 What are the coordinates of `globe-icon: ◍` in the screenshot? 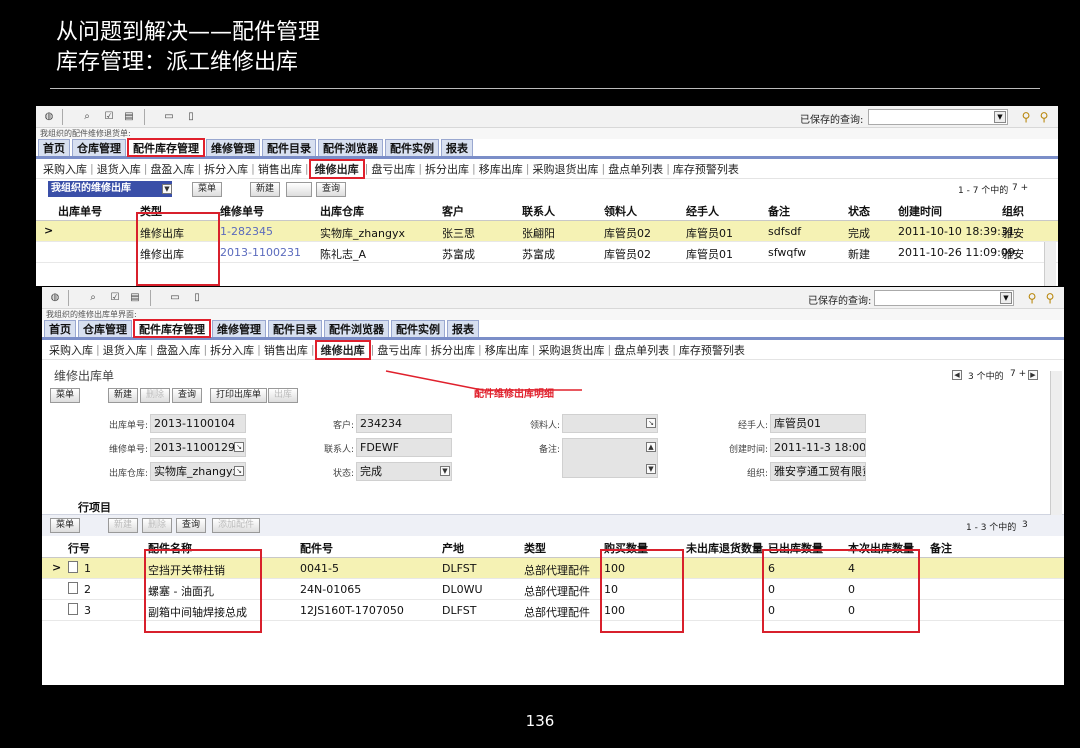 It's located at (49, 117).